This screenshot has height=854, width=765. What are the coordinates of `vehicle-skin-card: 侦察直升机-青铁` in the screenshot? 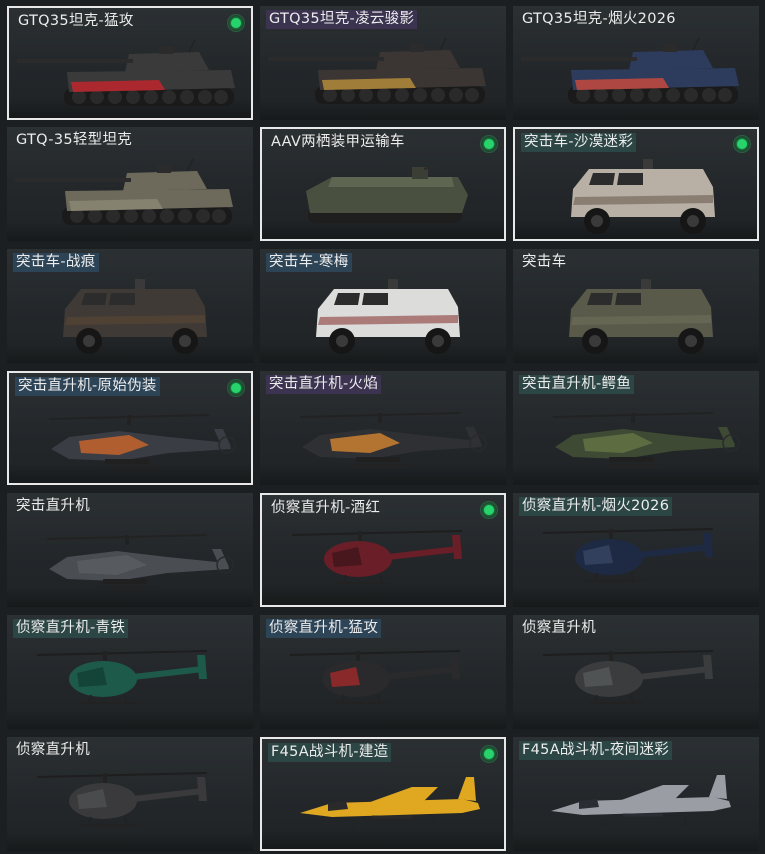 It's located at (130, 672).